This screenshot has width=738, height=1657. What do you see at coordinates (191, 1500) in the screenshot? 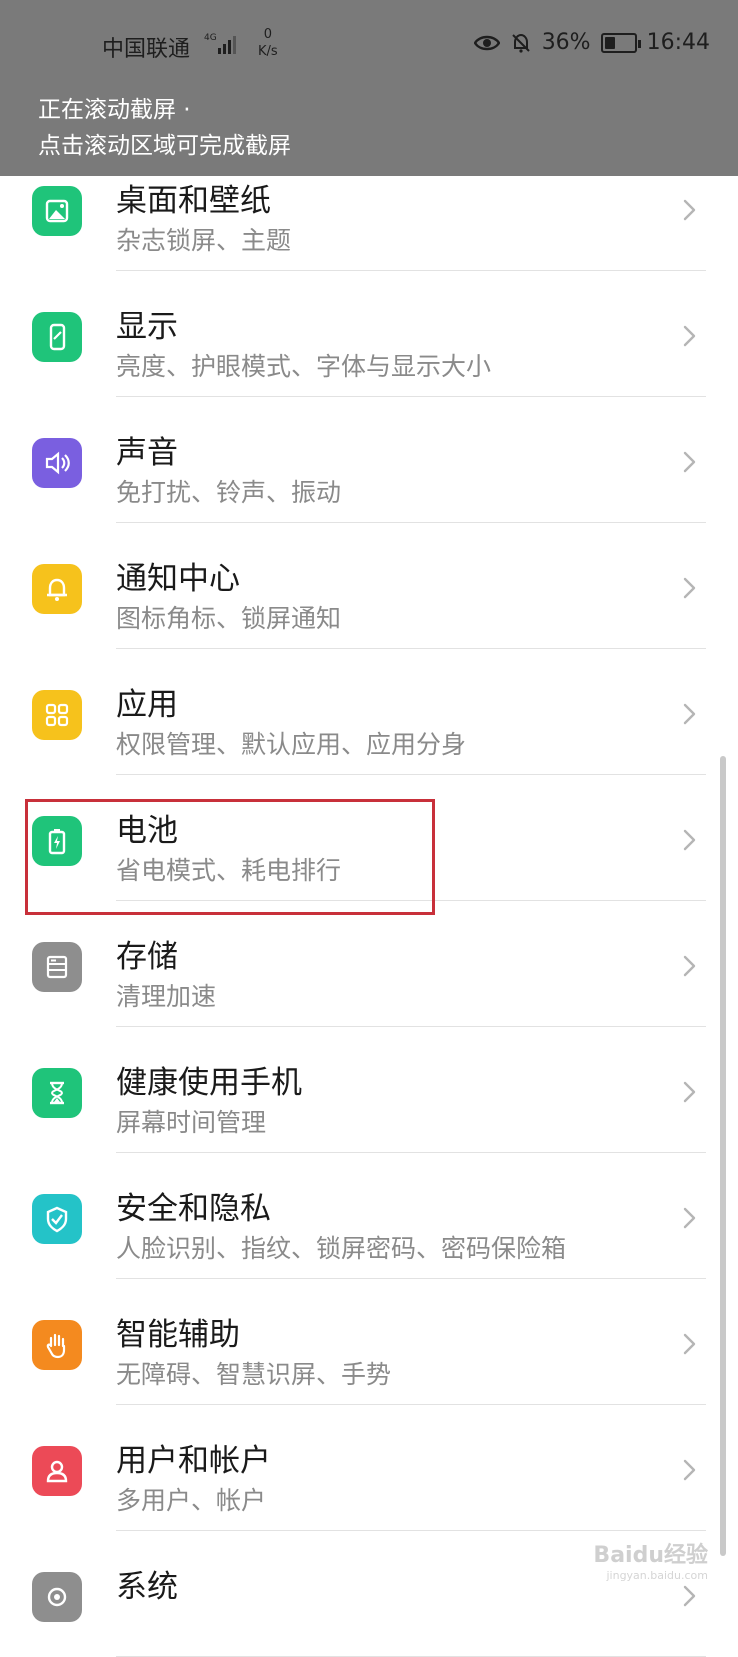
I see `settings-item-subtitle: 多用户、帐户` at bounding box center [191, 1500].